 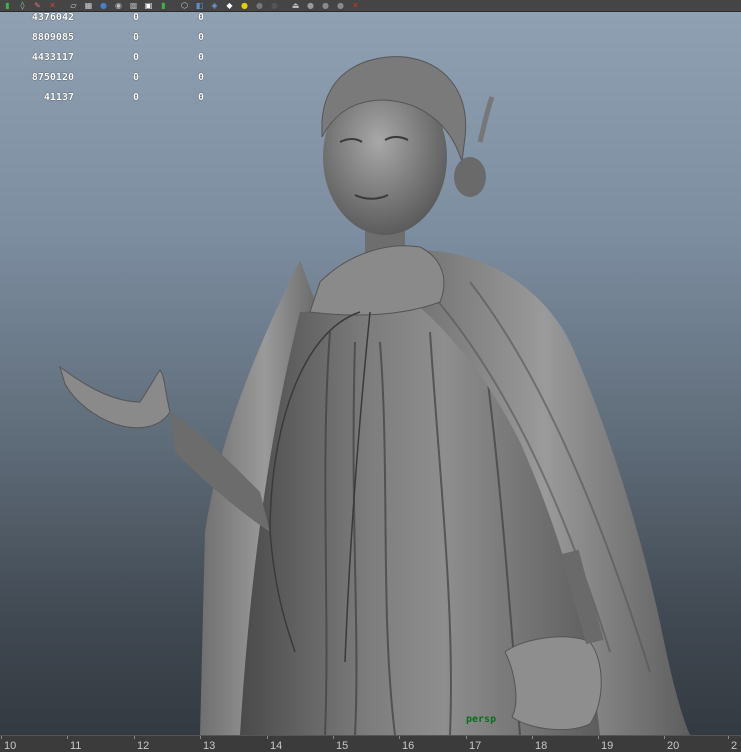 What do you see at coordinates (475, 746) in the screenshot?
I see `frame-tick-label: 17` at bounding box center [475, 746].